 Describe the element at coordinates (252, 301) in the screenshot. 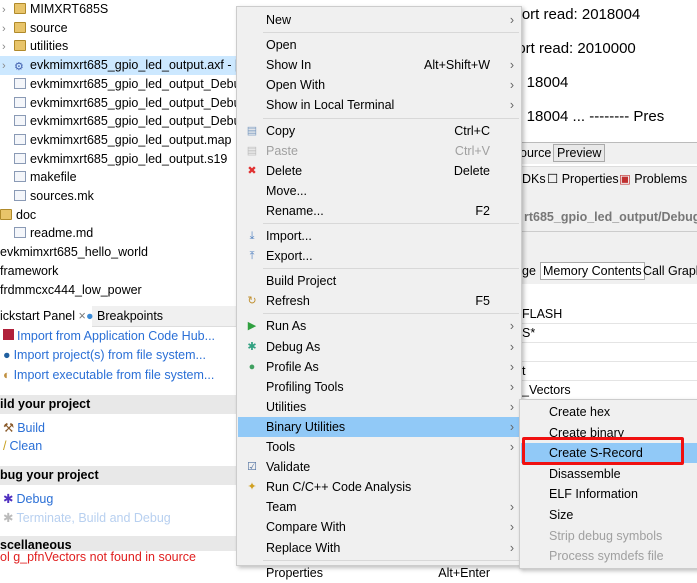

I see `refresh-icon: ↻` at that location.